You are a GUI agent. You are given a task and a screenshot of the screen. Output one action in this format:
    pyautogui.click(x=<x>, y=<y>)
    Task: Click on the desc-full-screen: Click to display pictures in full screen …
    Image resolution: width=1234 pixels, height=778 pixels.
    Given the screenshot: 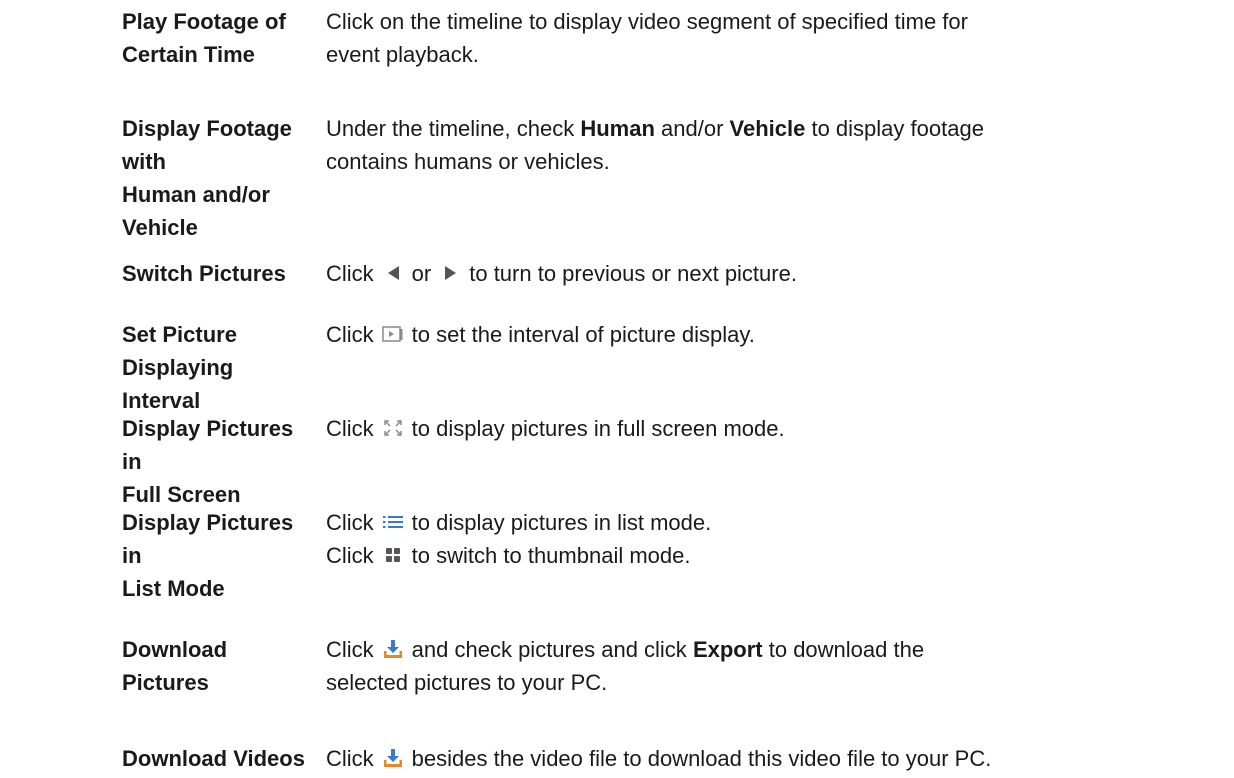 What is the action you would take?
    pyautogui.click(x=771, y=428)
    